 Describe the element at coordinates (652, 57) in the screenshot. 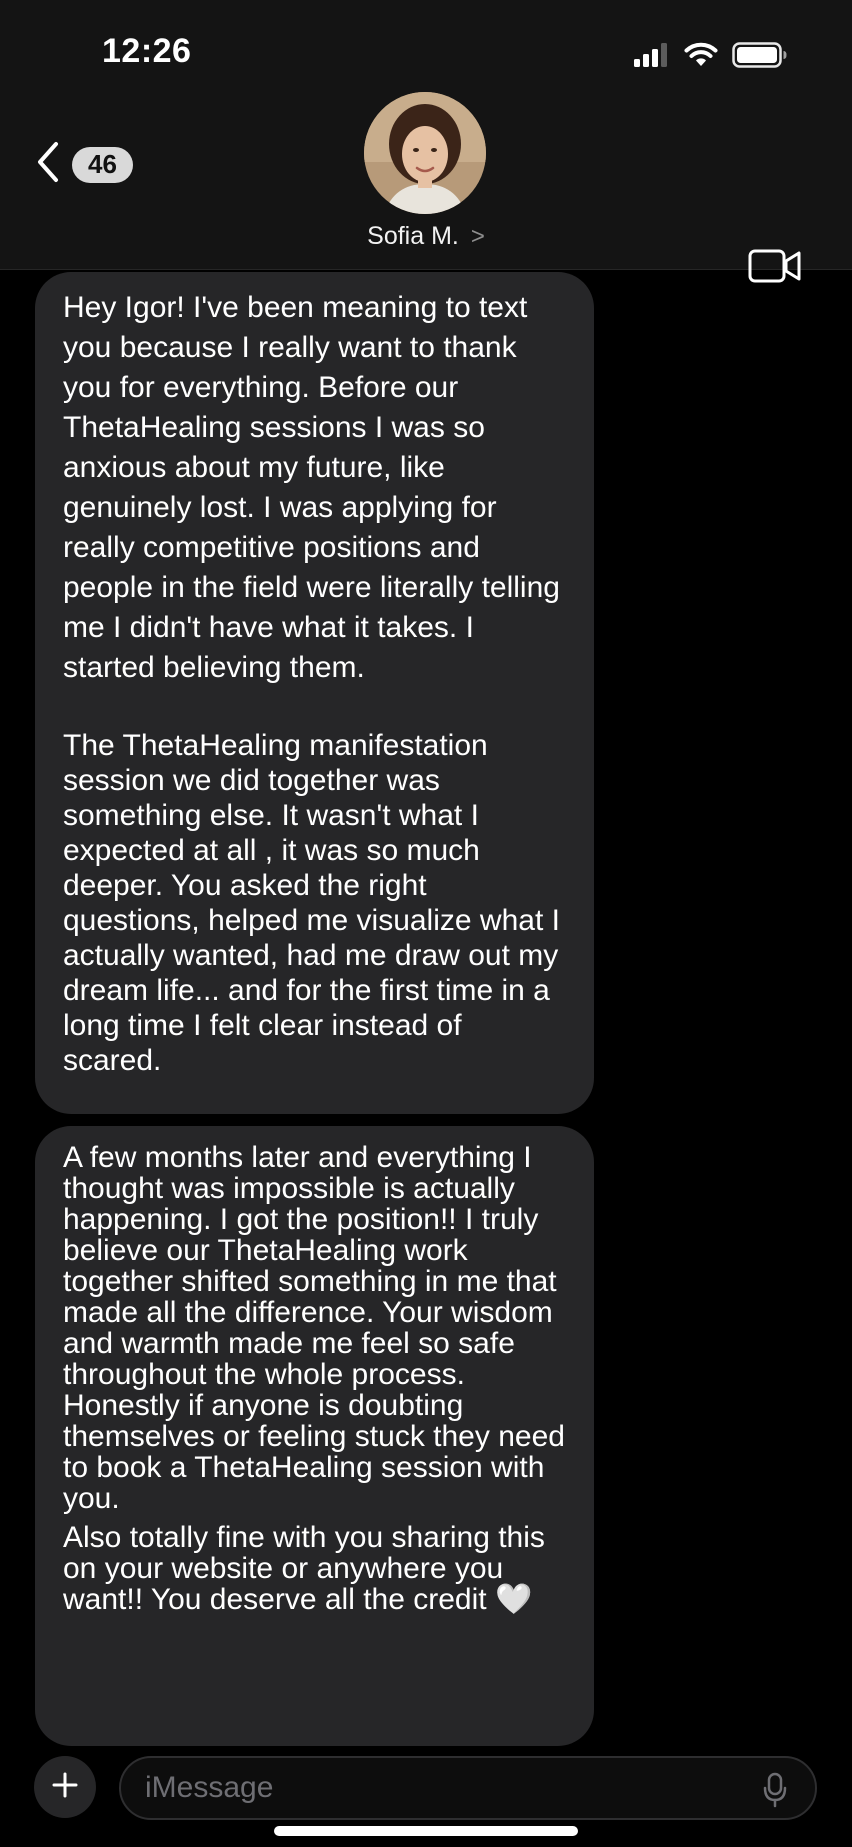

I see `cellular-signal-icon` at that location.